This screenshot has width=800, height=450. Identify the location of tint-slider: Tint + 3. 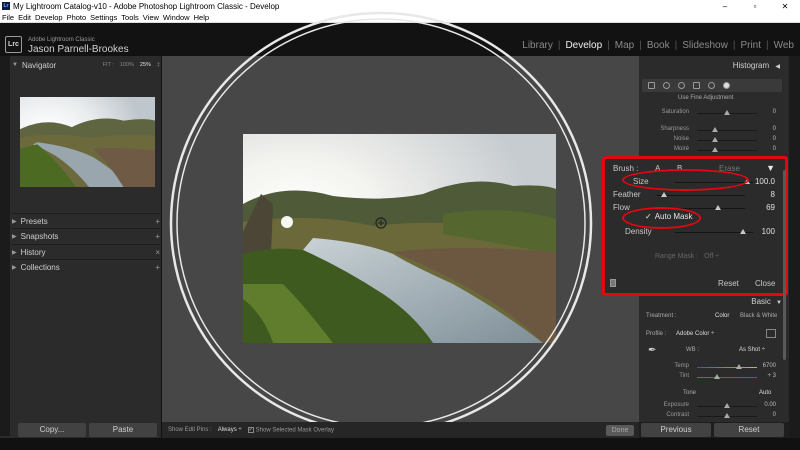
(711, 377).